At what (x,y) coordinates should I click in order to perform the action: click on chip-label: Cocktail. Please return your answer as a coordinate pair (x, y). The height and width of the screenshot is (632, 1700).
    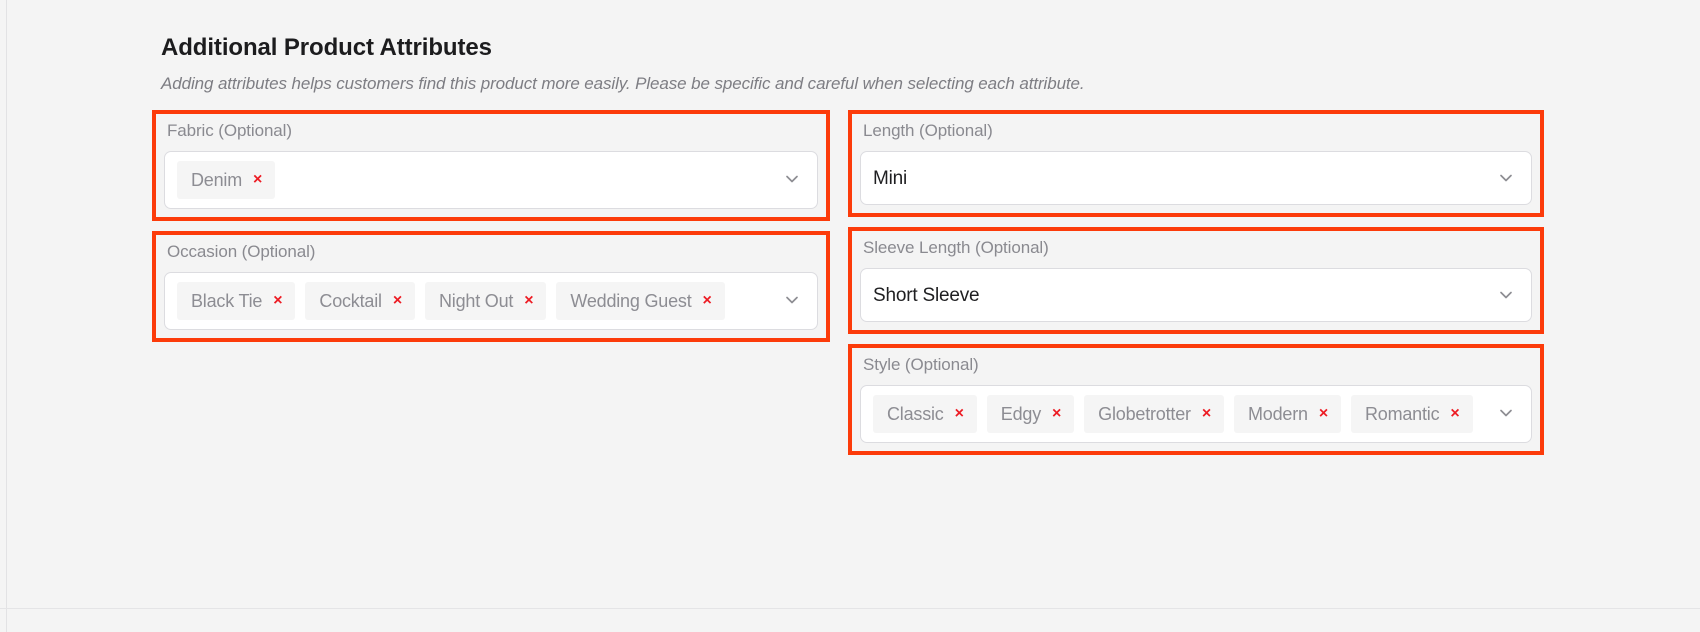
    Looking at the image, I should click on (350, 300).